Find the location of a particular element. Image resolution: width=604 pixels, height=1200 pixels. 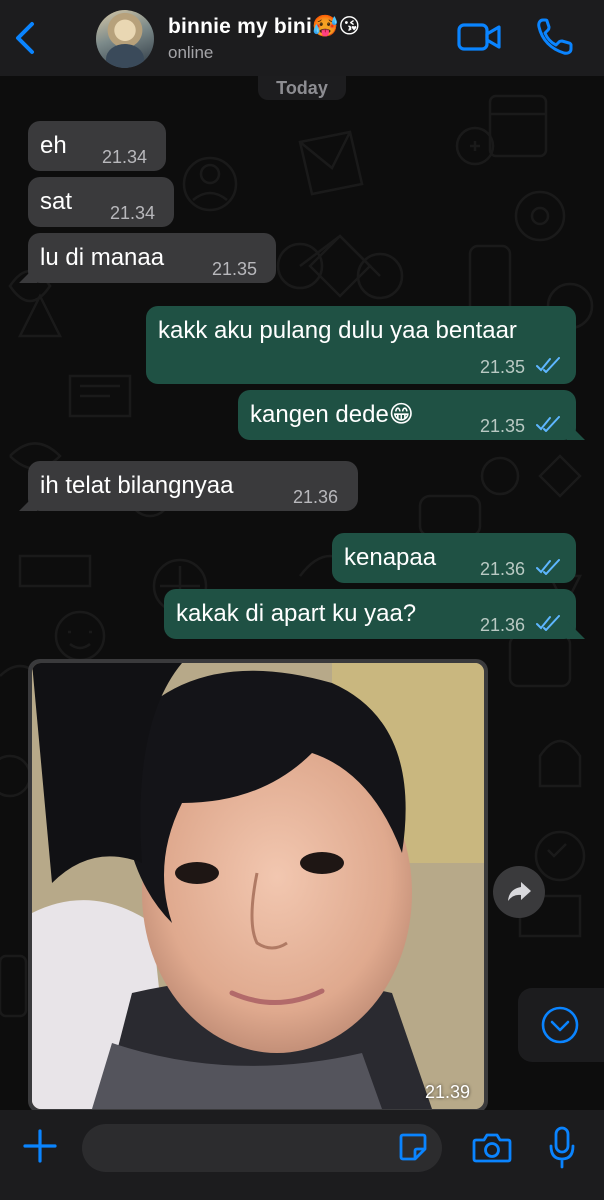

chevron-down-icon is located at coordinates (560, 1025).